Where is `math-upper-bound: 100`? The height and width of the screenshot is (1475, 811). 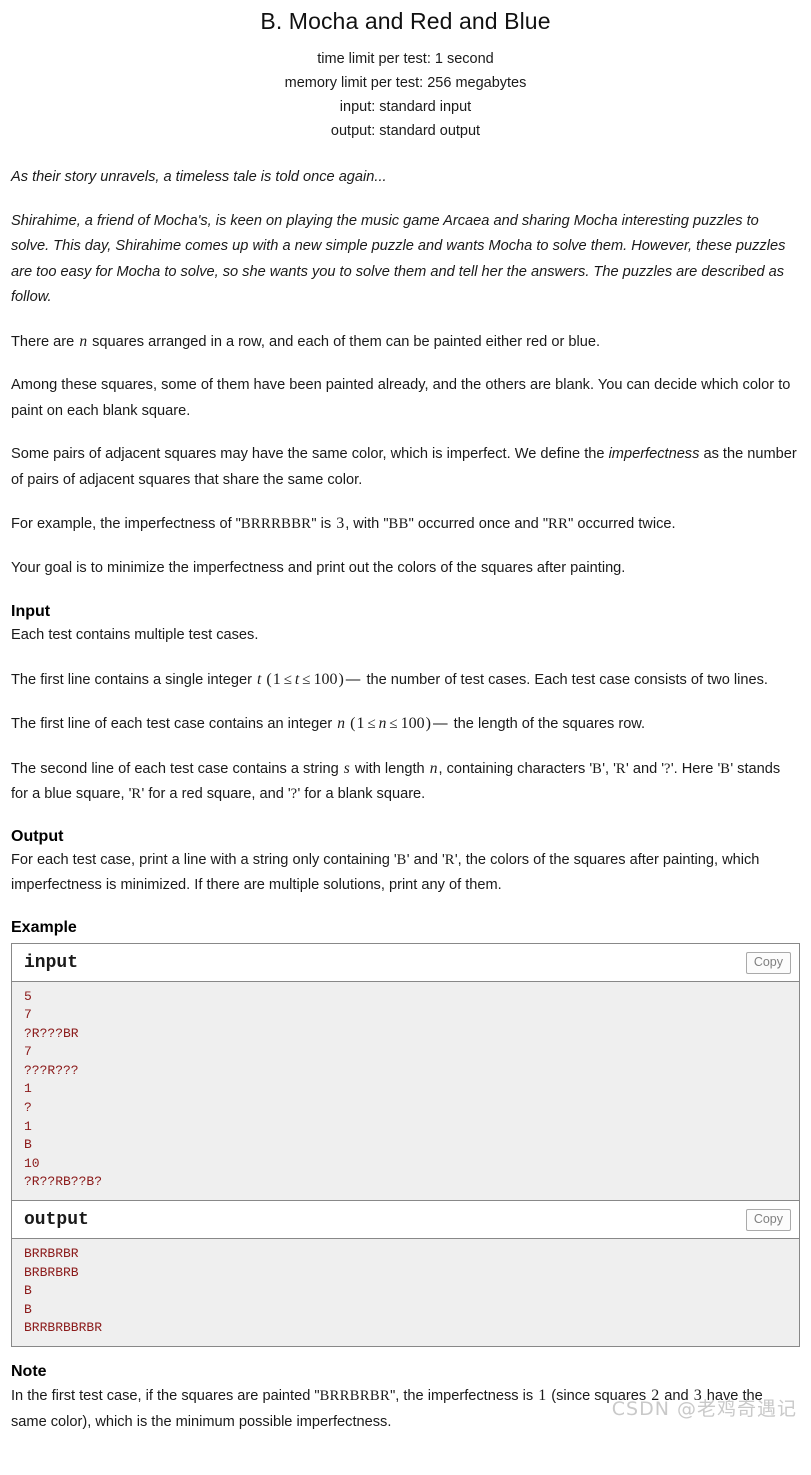
math-upper-bound: 100 is located at coordinates (325, 679).